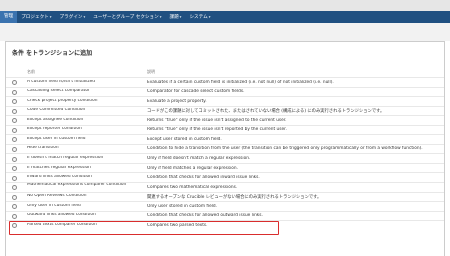 This screenshot has width=450, height=256. What do you see at coordinates (65, 157) in the screenshot?
I see `condition-name: If doesn't match regular expression` at bounding box center [65, 157].